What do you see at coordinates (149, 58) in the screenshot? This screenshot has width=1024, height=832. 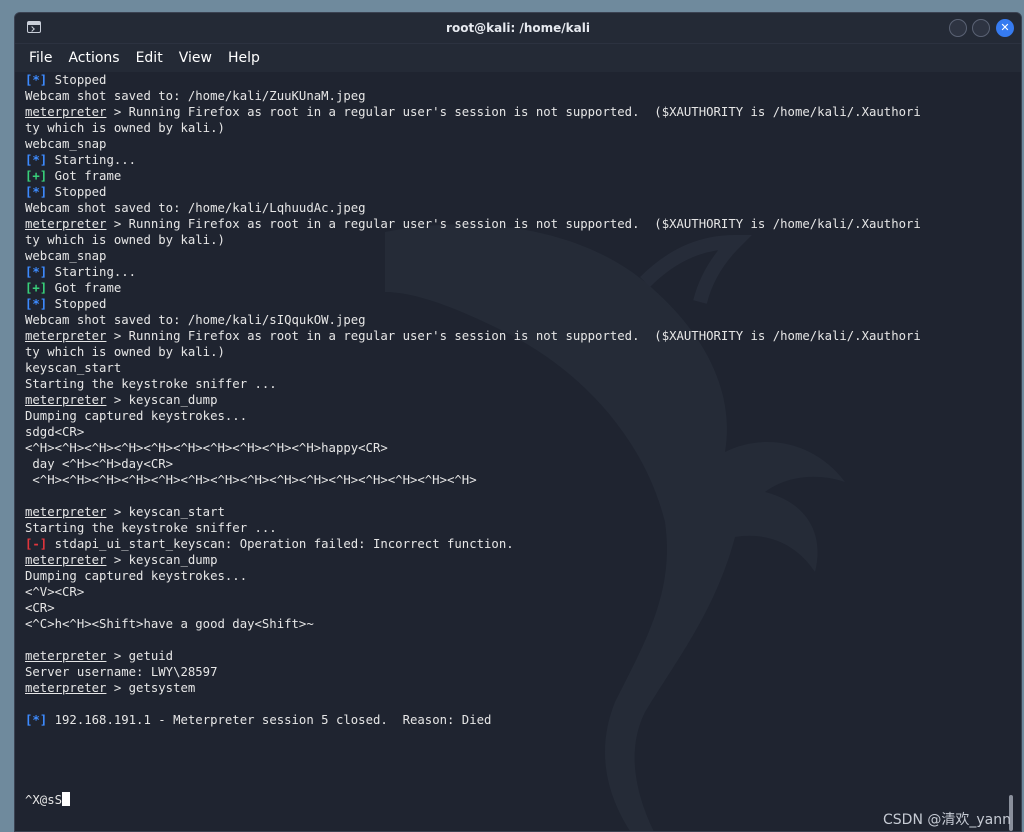 I see `menu-edit: Edit` at bounding box center [149, 58].